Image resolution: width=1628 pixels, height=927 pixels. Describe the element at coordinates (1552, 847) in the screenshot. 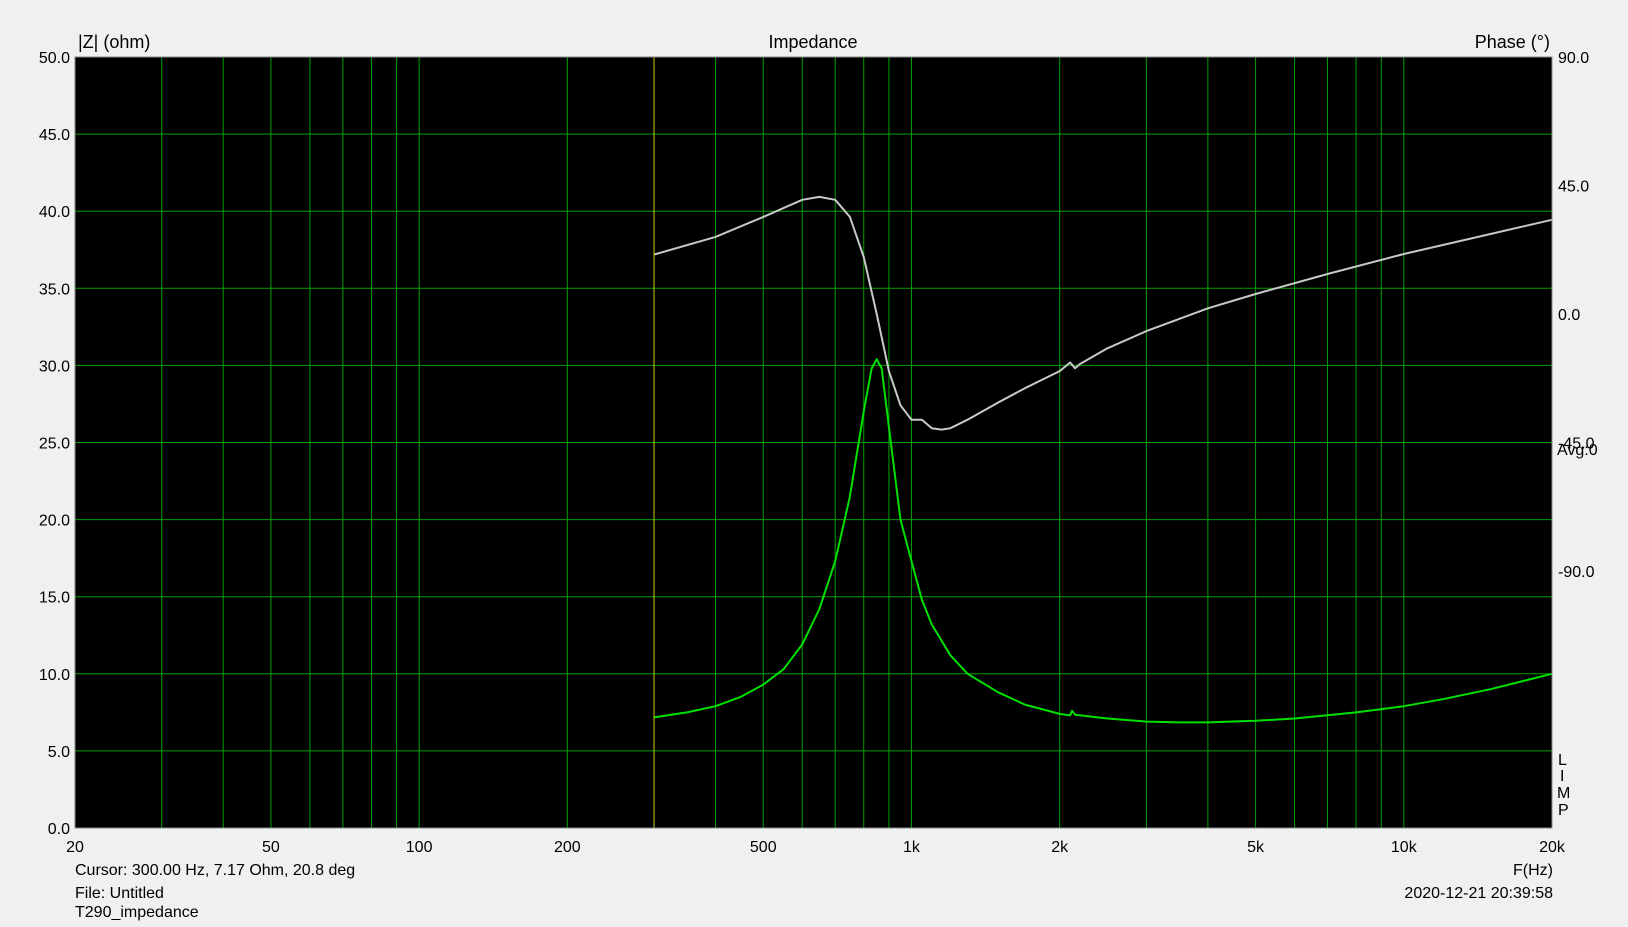

I see `x-tick-label: 20k` at that location.